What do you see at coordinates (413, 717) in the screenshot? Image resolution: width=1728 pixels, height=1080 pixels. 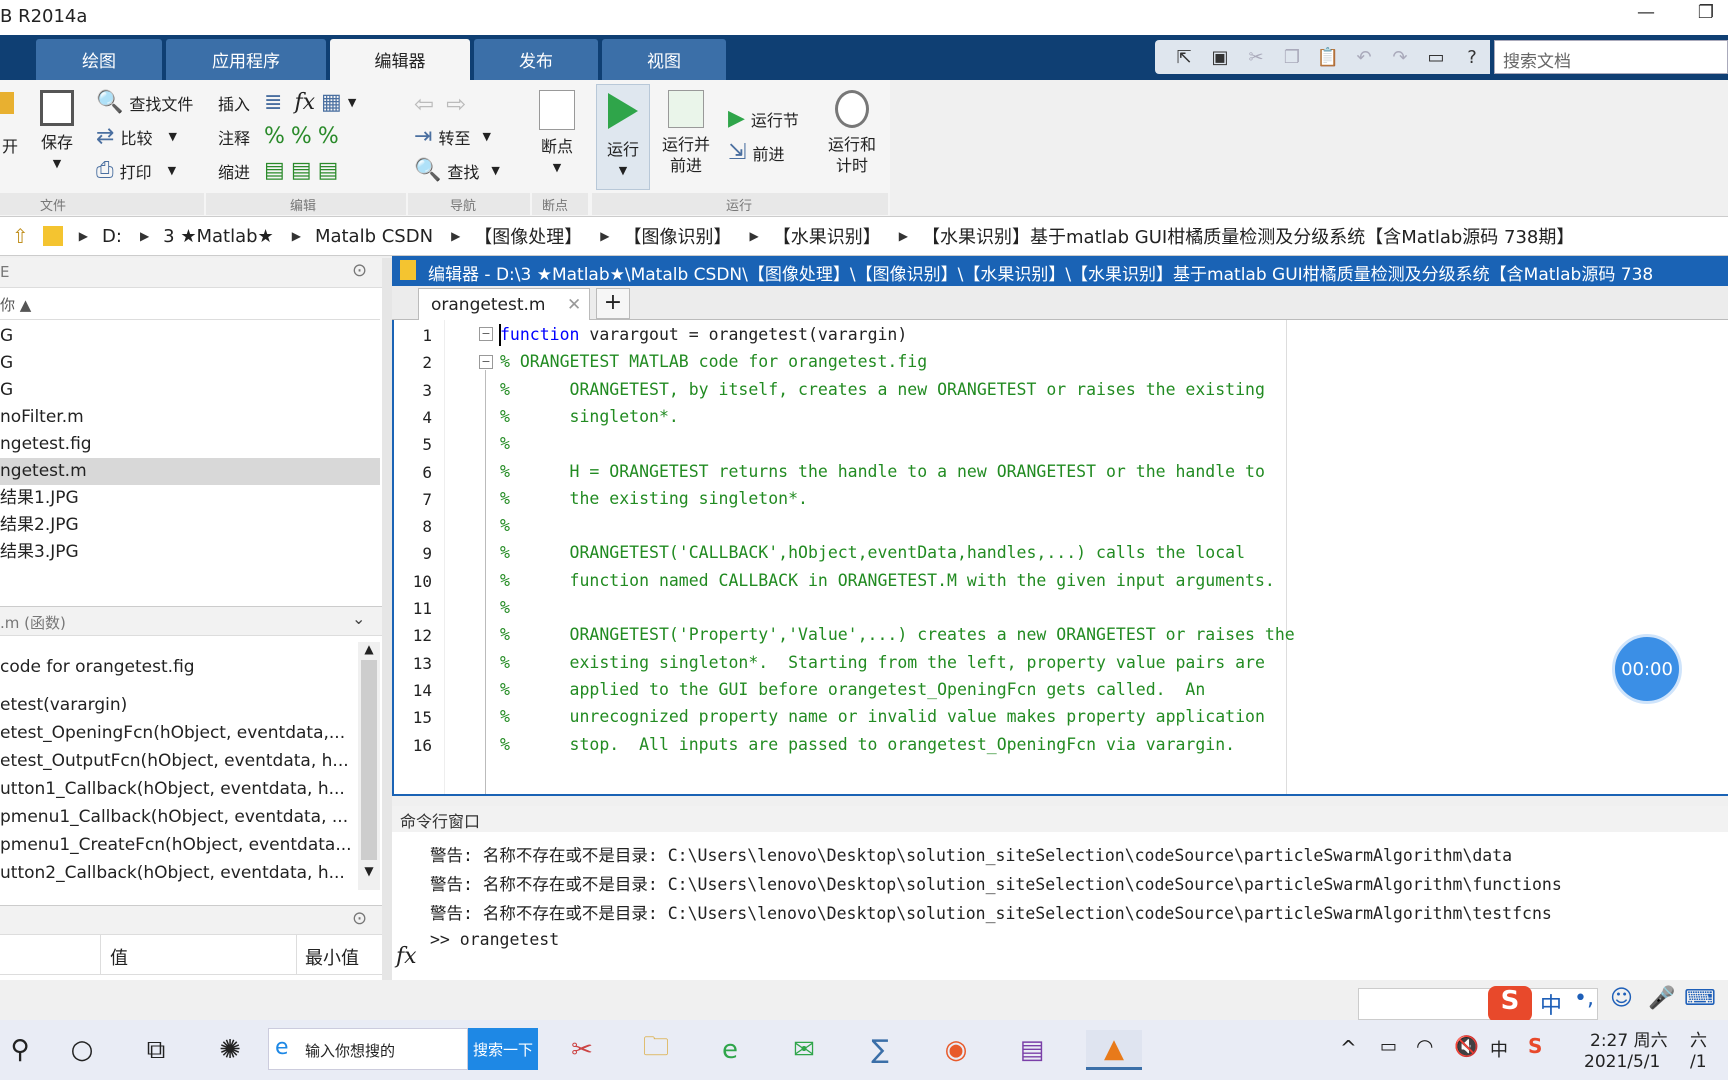 I see `line-number: 15` at bounding box center [413, 717].